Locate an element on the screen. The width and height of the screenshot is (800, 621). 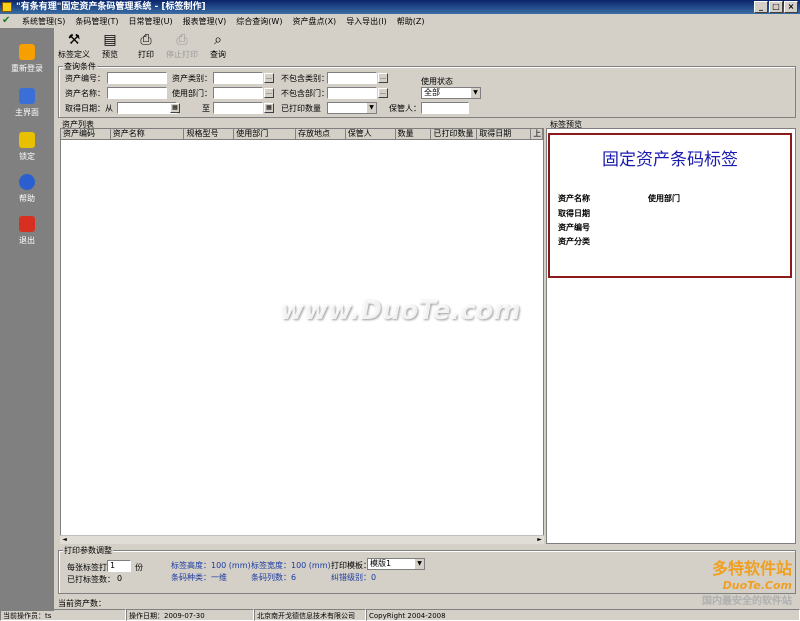
menu-help: 帮助(Z) is located at coordinates (411, 21).